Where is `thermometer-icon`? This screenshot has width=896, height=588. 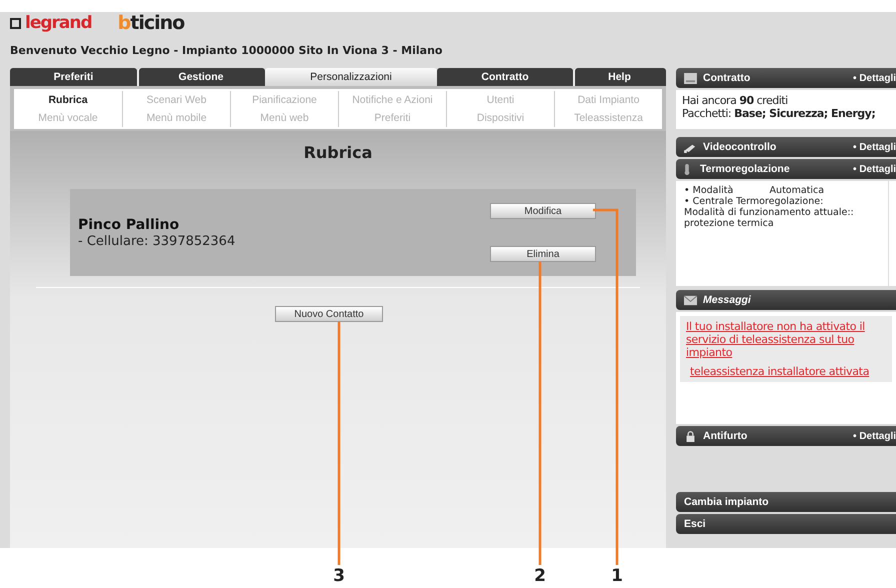
thermometer-icon is located at coordinates (687, 169).